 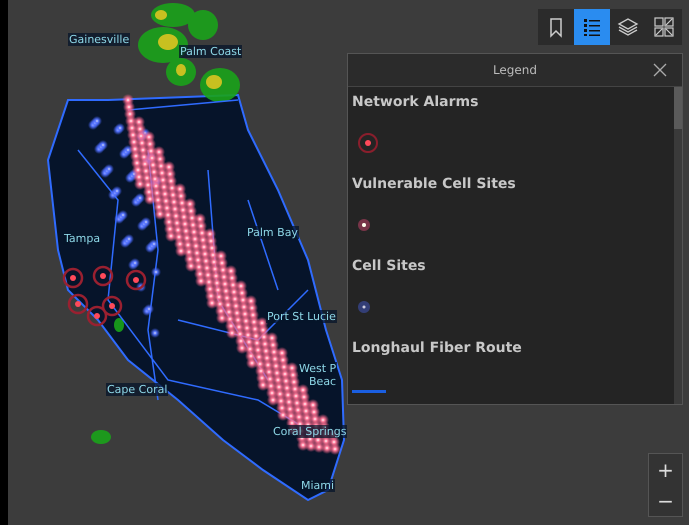 What do you see at coordinates (665, 469) in the screenshot?
I see `zoom-in-button: +` at bounding box center [665, 469].